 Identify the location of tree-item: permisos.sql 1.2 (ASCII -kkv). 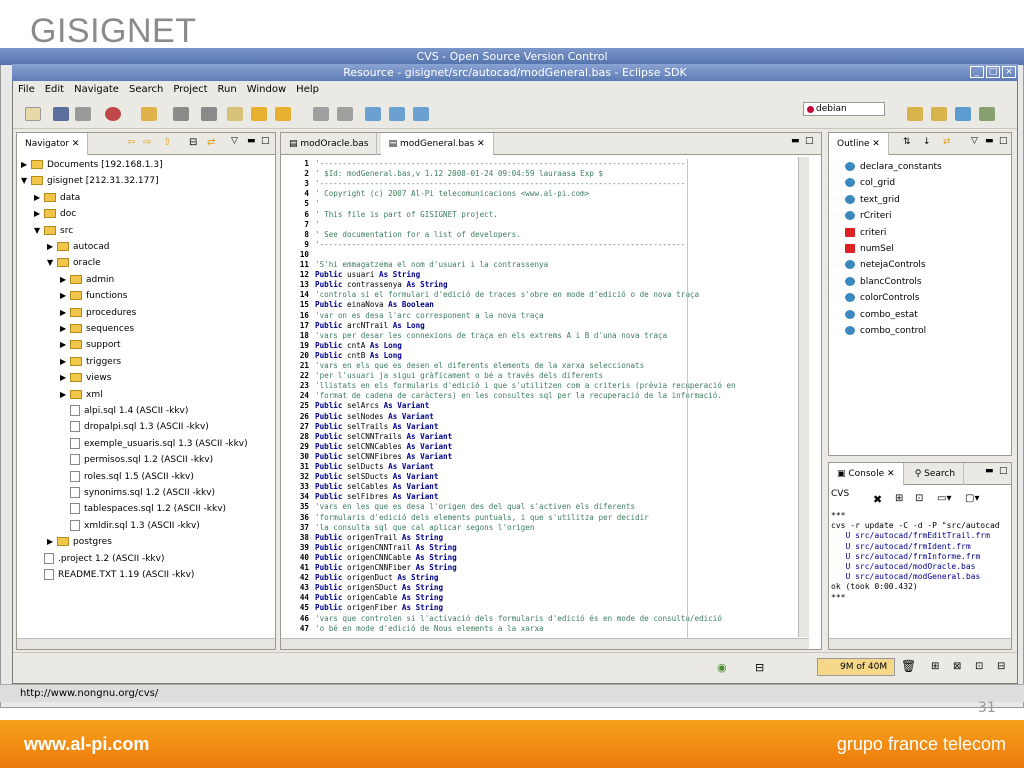
(136, 460).